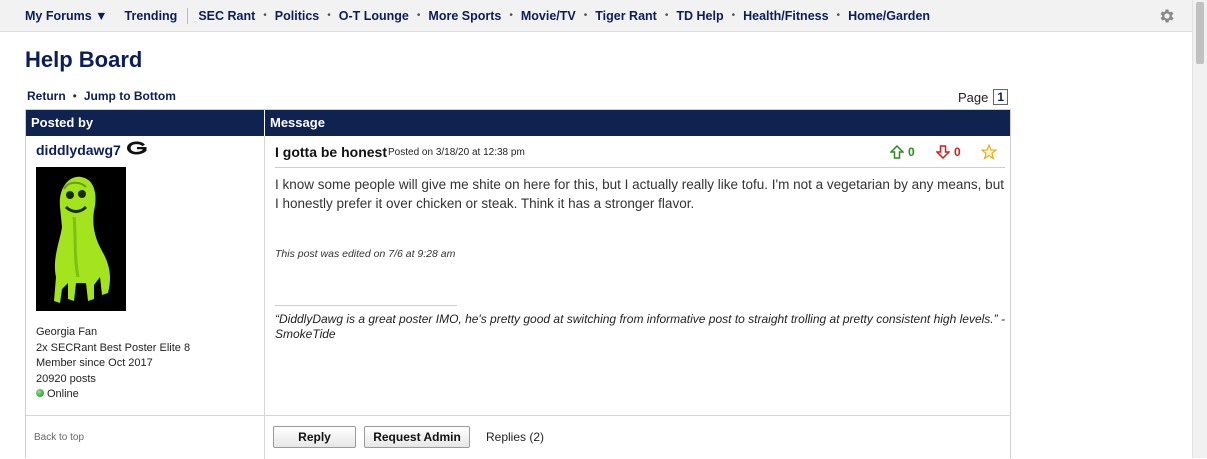  I want to click on nav-more-sports: More Sports, so click(464, 16).